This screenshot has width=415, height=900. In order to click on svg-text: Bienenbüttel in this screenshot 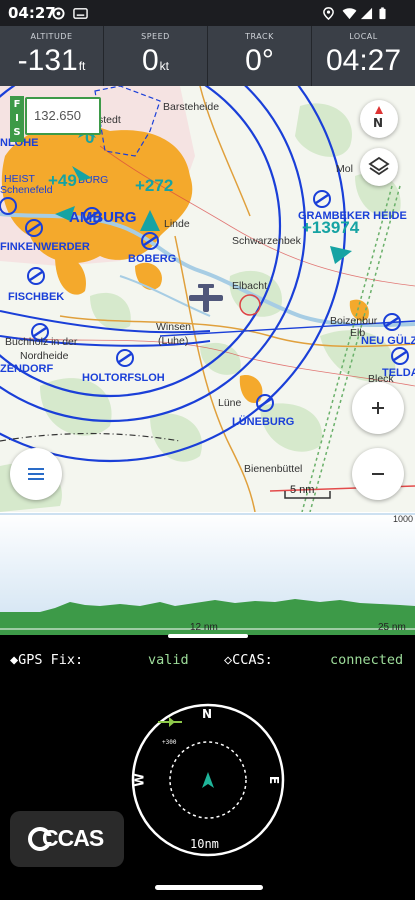, I will do `click(273, 469)`.